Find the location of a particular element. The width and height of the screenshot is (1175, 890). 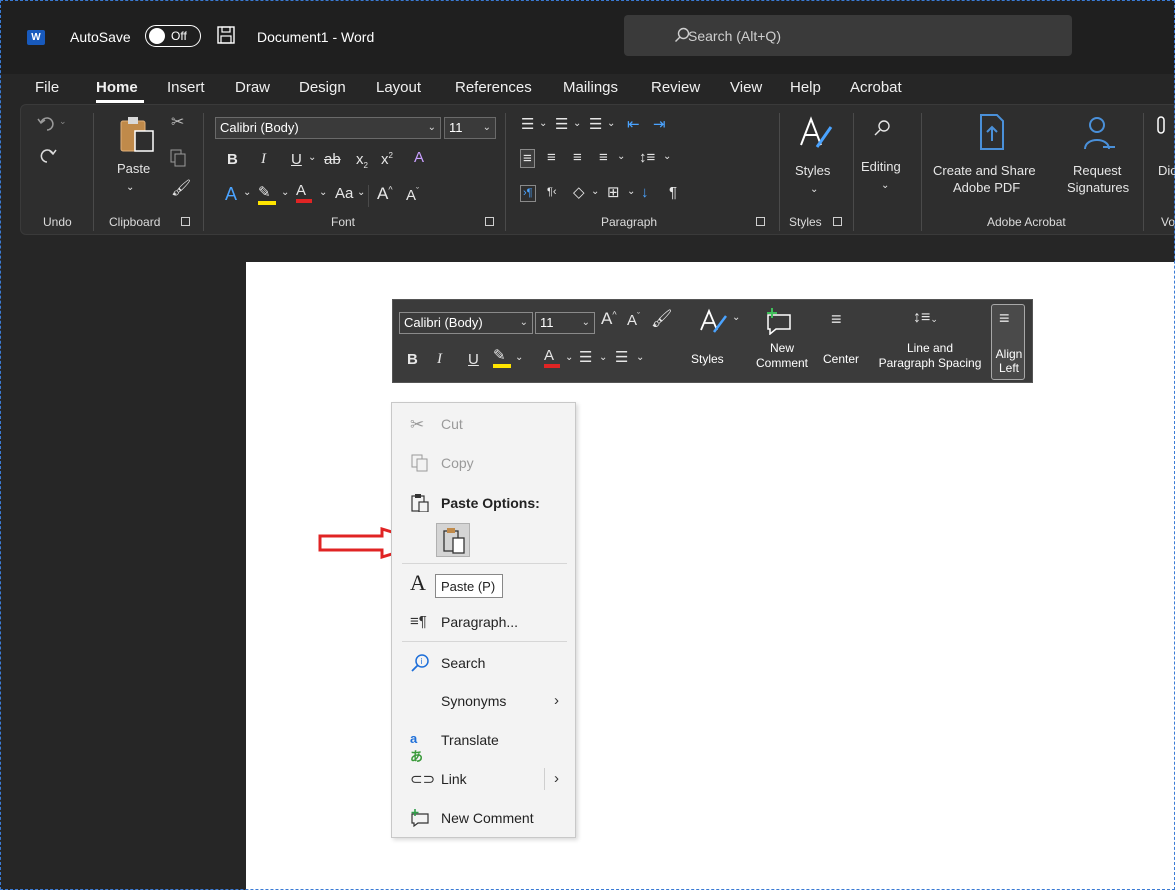

menu-item-synonyms: Synonyms › is located at coordinates (483, 701).